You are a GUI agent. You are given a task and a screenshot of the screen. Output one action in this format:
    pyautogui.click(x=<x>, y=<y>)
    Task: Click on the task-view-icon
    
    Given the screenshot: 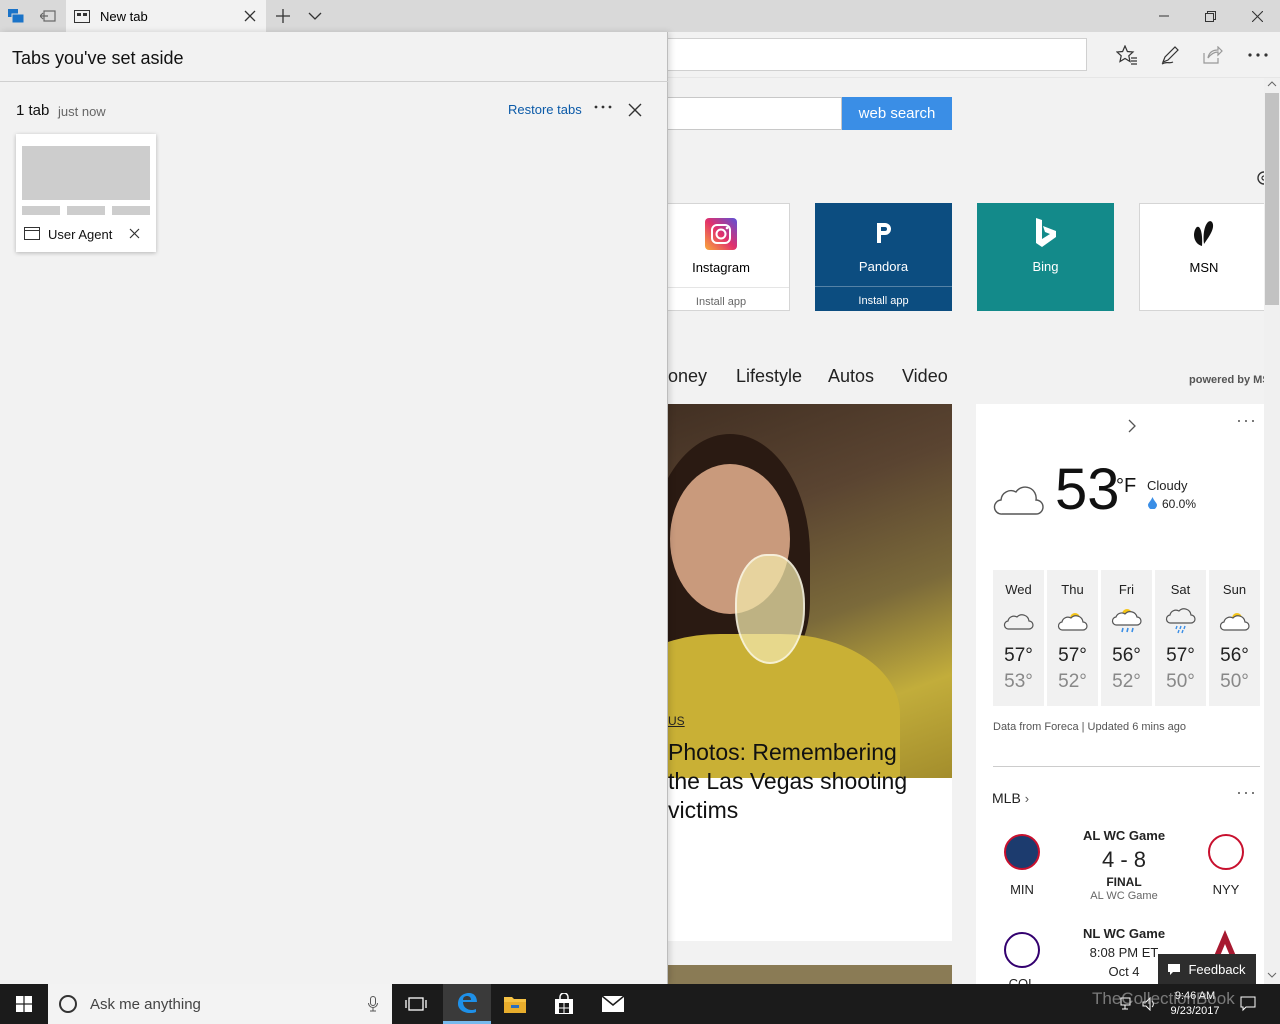 What is the action you would take?
    pyautogui.click(x=416, y=1004)
    